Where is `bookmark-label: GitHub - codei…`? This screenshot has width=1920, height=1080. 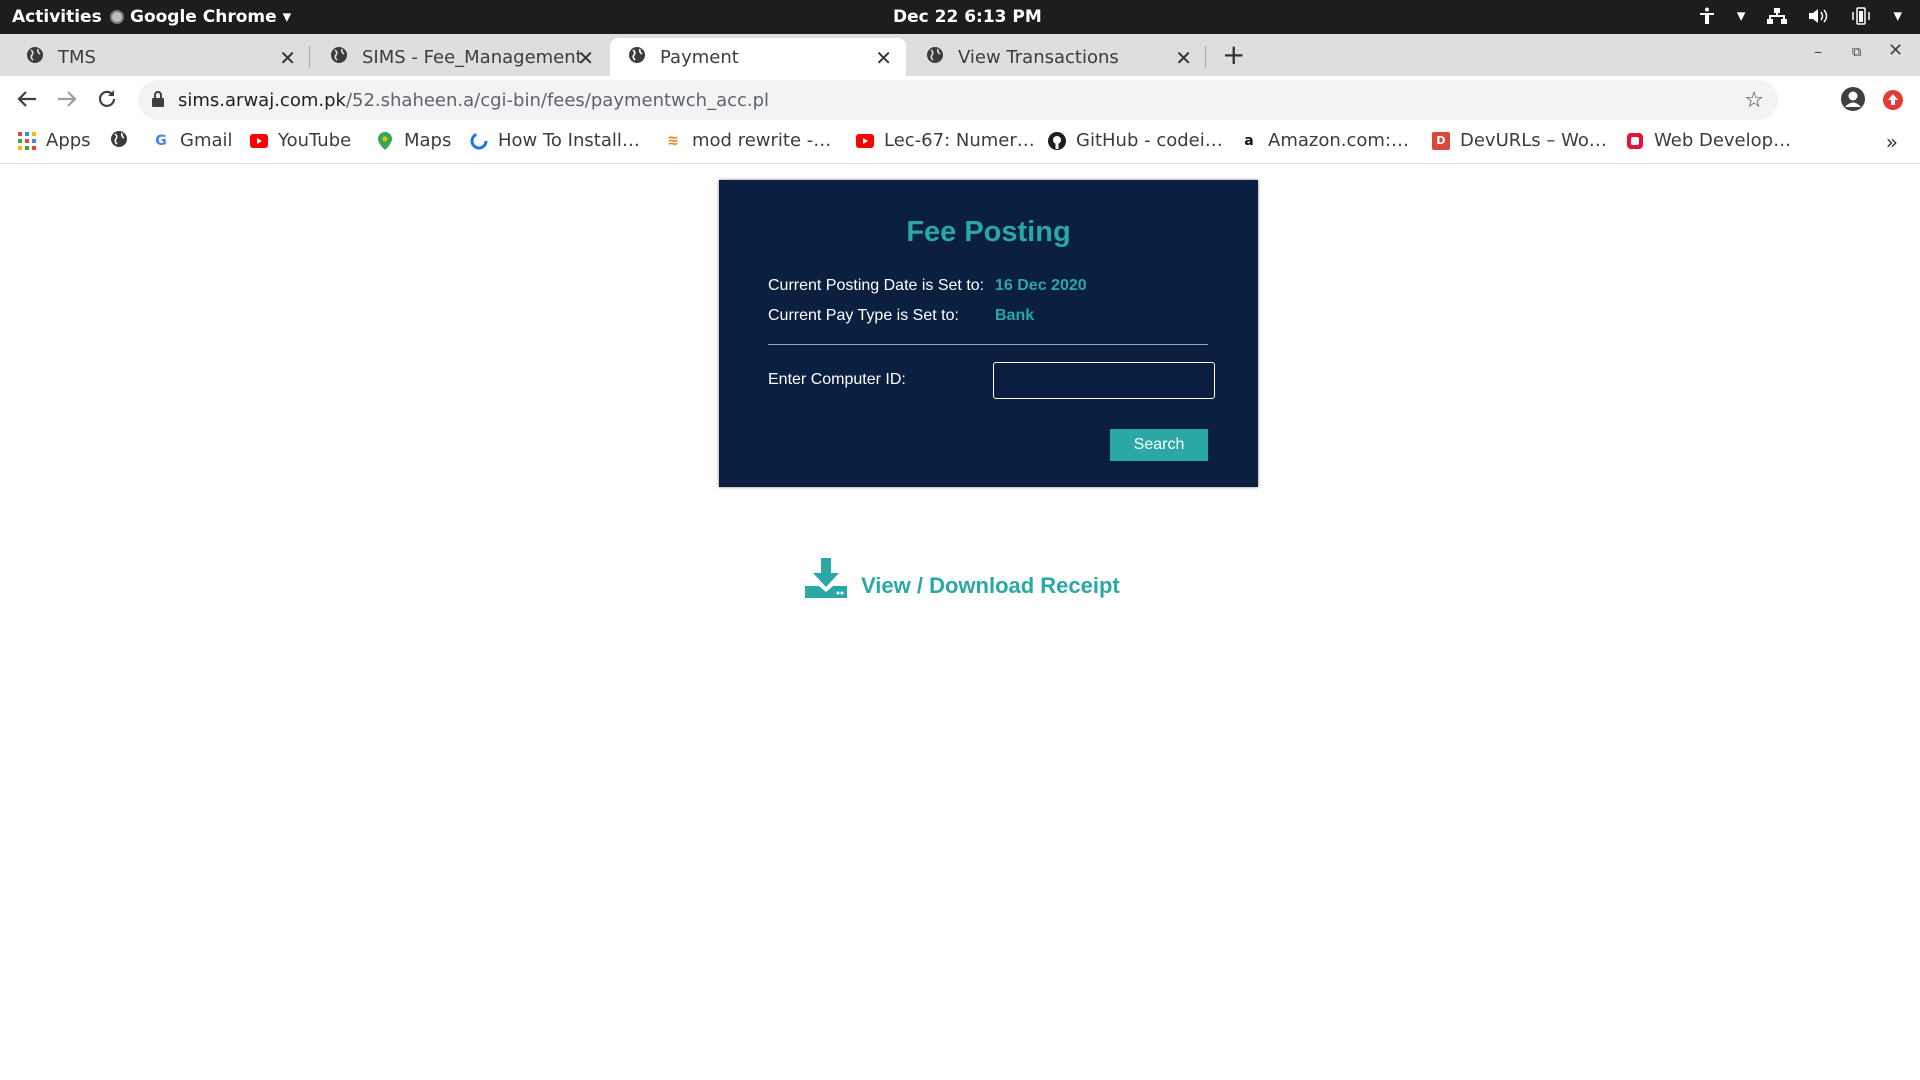
bookmark-label: GitHub - codei… is located at coordinates (1149, 140).